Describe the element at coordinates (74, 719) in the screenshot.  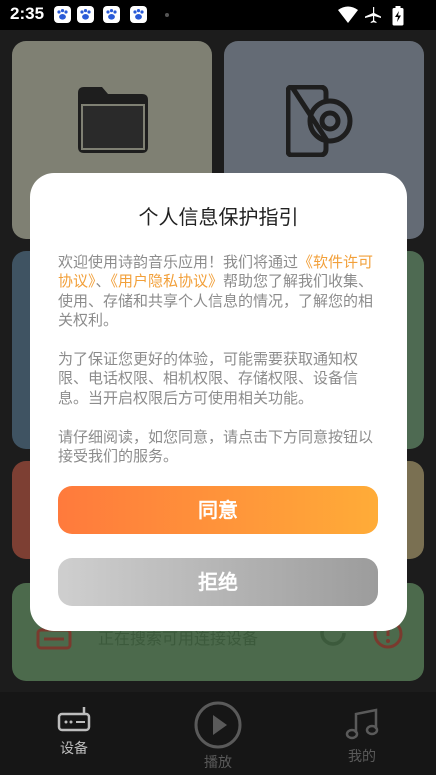
I see `radio-device-icon` at that location.